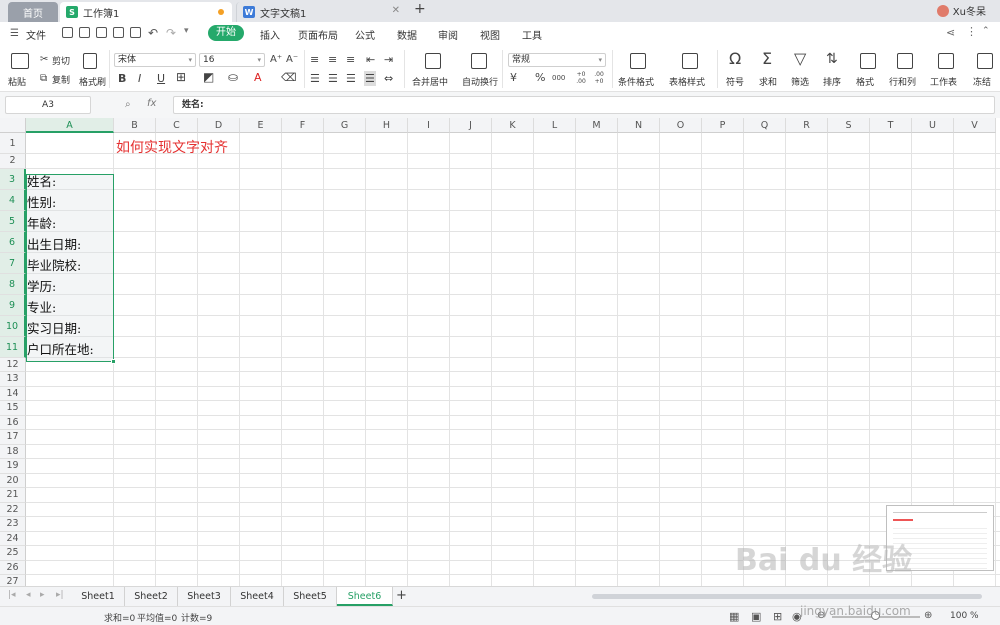 Image resolution: width=1000 pixels, height=625 pixels. Describe the element at coordinates (135, 125) in the screenshot. I see `column-header-b: B` at that location.